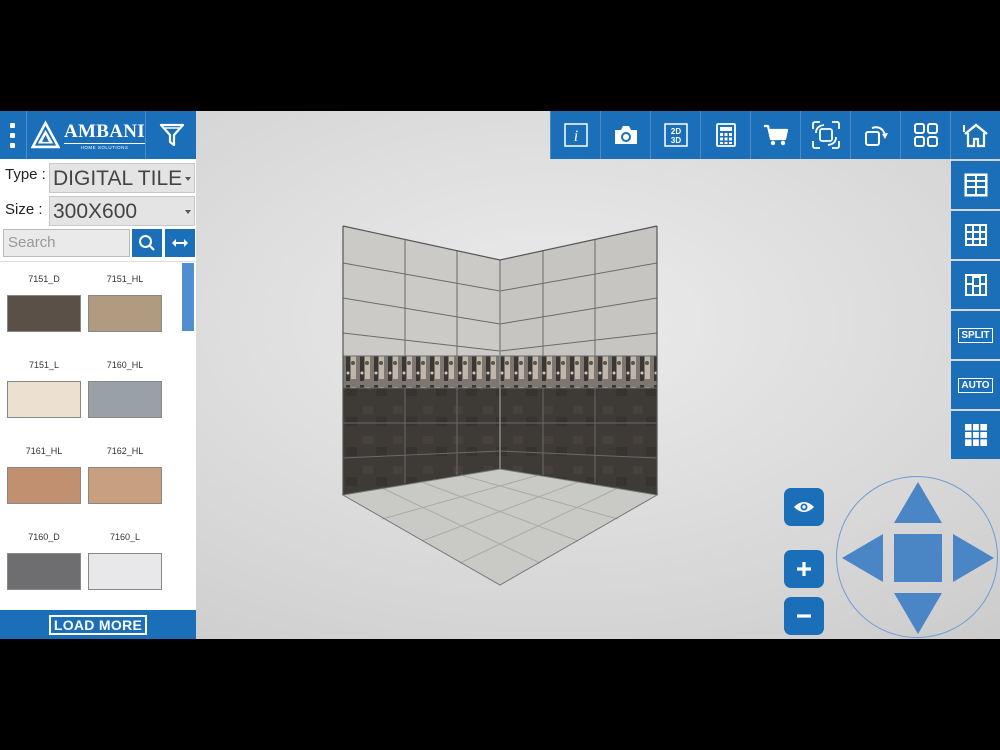  I want to click on home-icon, so click(975, 135).